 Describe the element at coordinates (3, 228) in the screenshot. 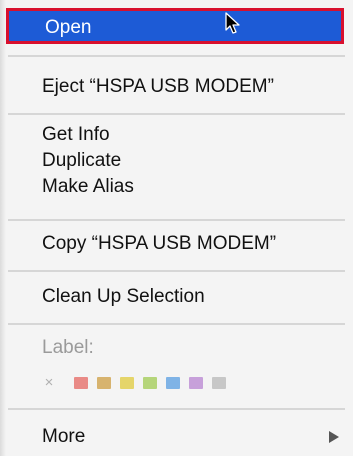

I see `menu-shadow` at that location.